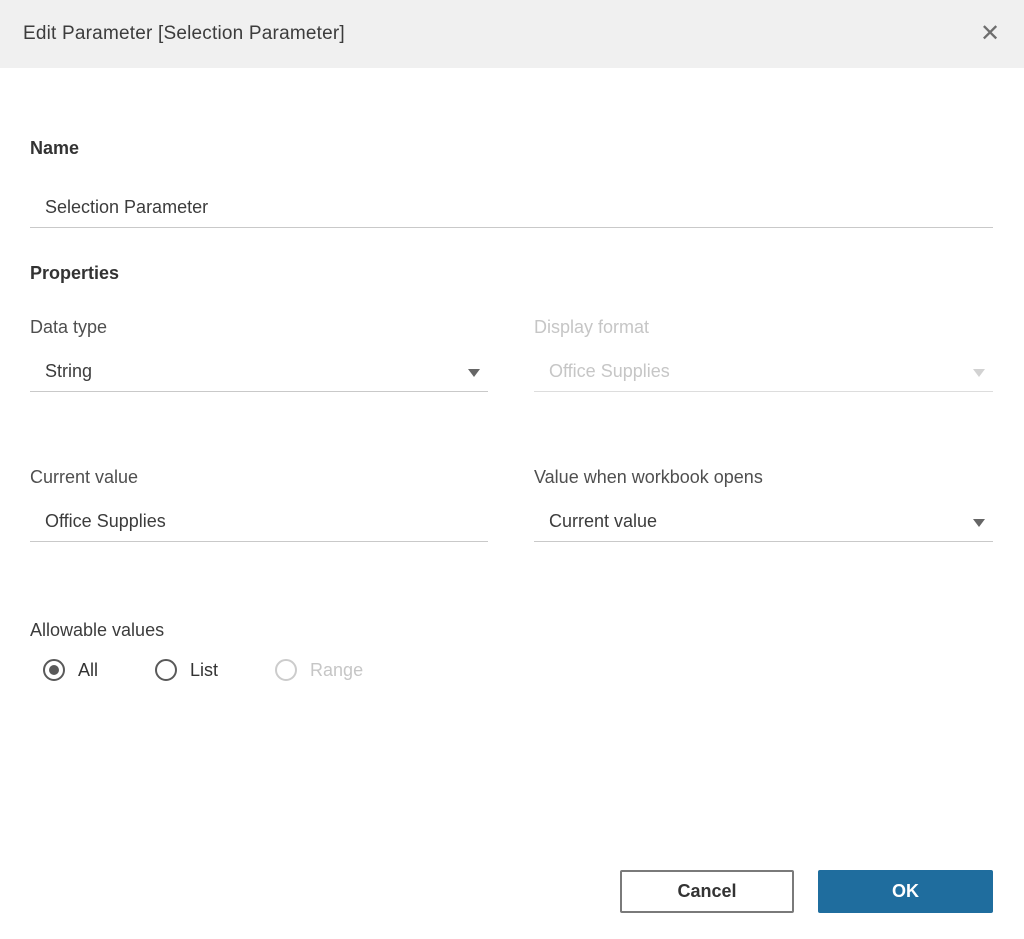 The width and height of the screenshot is (1024, 939). What do you see at coordinates (69, 371) in the screenshot?
I see `data-type-value: String` at bounding box center [69, 371].